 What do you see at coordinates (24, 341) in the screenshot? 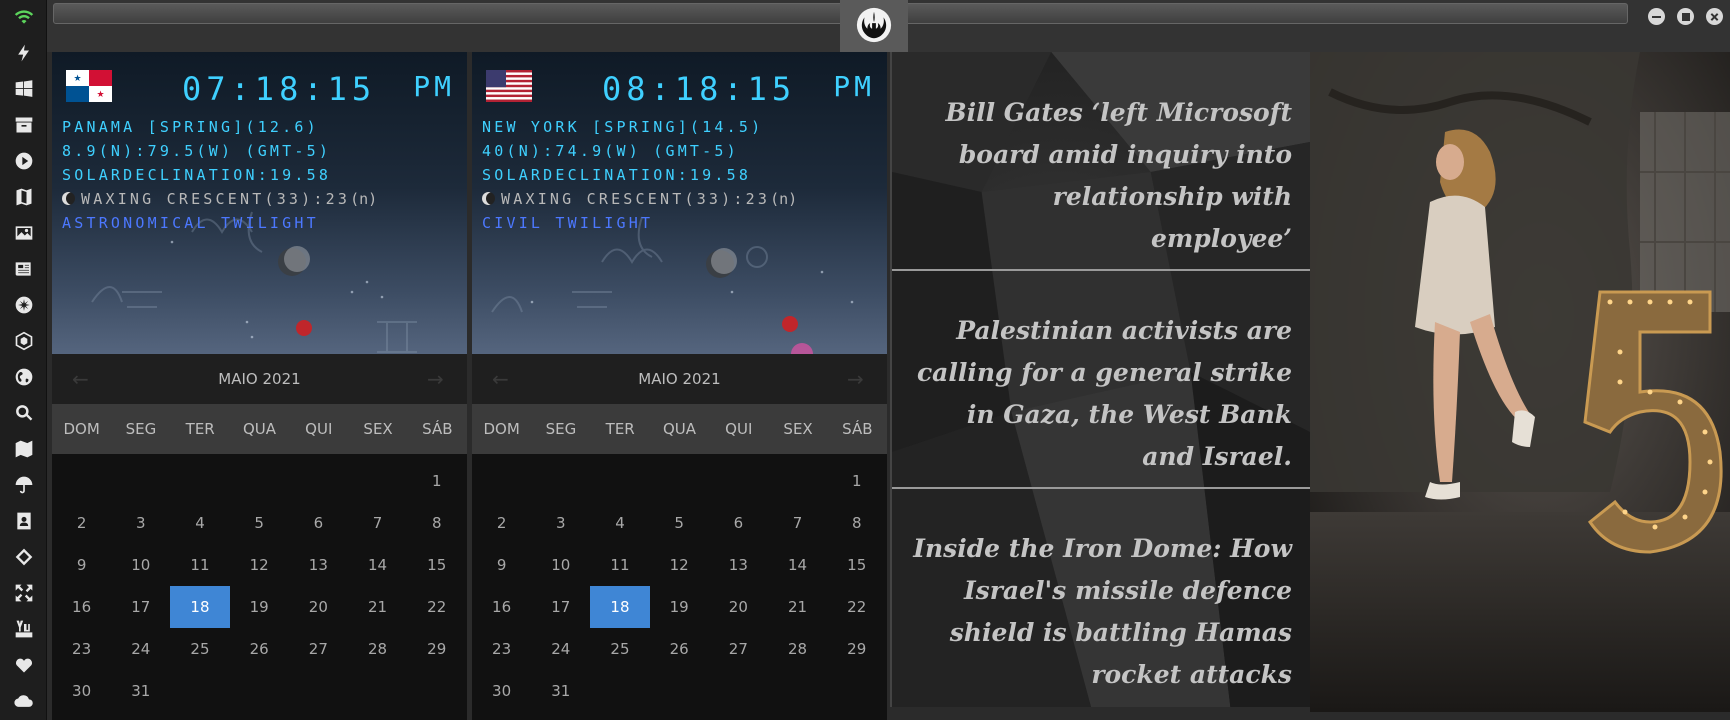
I see `hexagon-icon` at bounding box center [24, 341].